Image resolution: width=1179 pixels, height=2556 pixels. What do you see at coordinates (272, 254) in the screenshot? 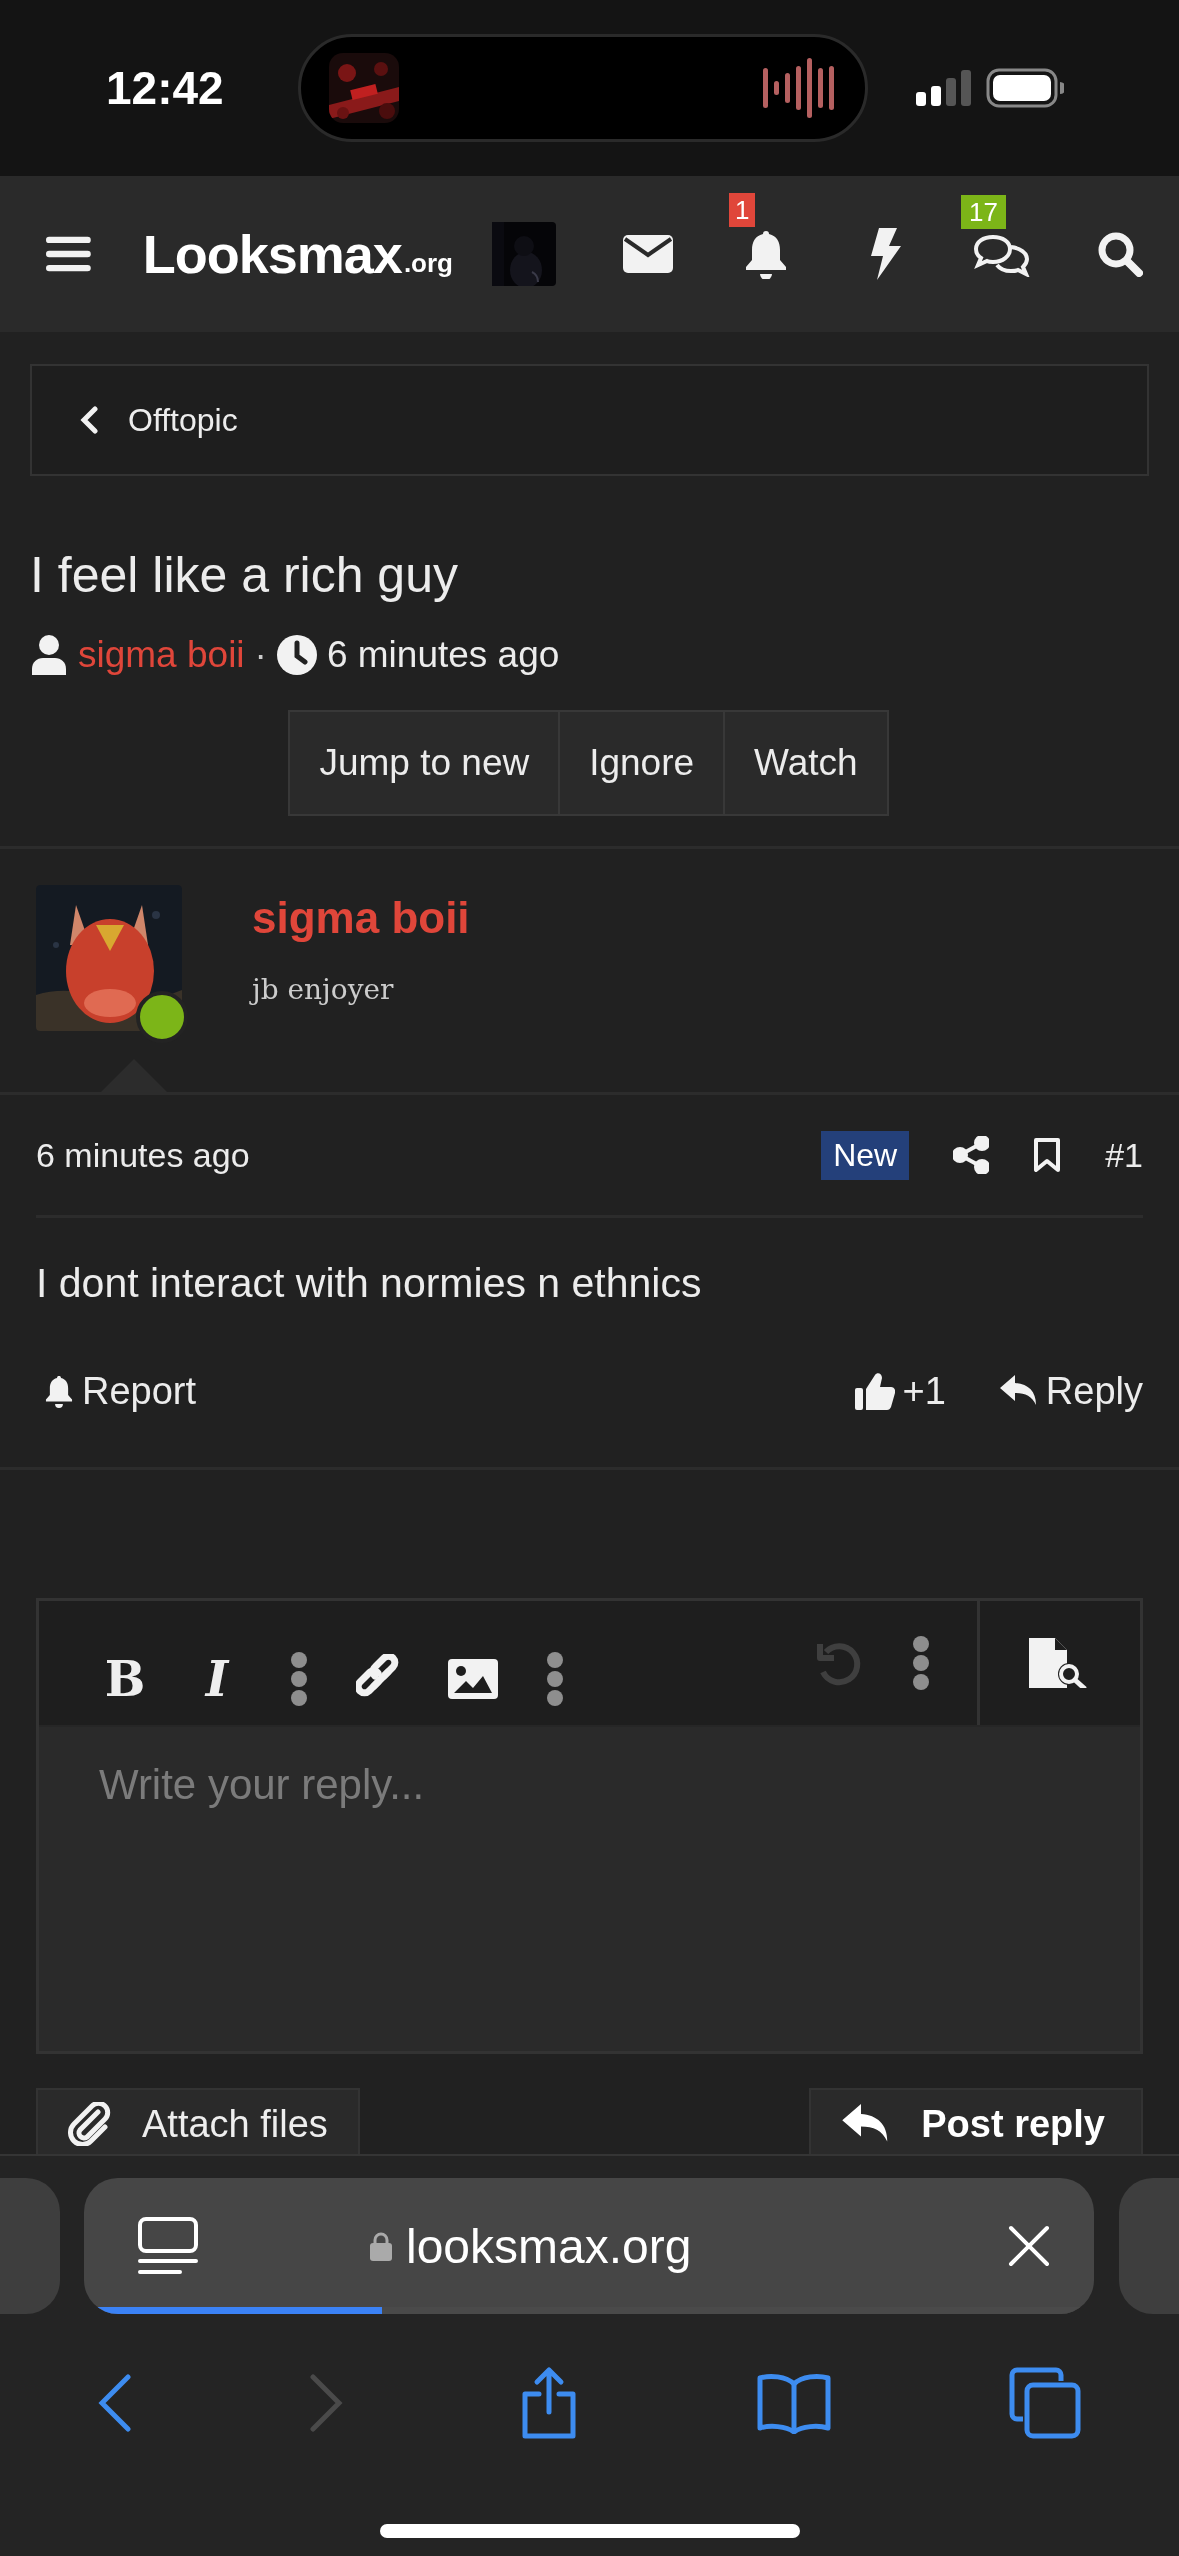
I see `logo: Looksmax` at bounding box center [272, 254].